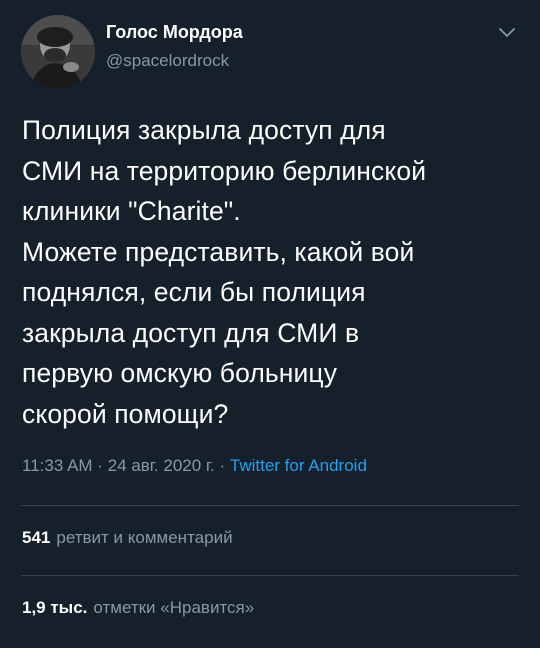 Image resolution: width=540 pixels, height=648 pixels. I want to click on author-handle: @spacelordrock, so click(167, 61).